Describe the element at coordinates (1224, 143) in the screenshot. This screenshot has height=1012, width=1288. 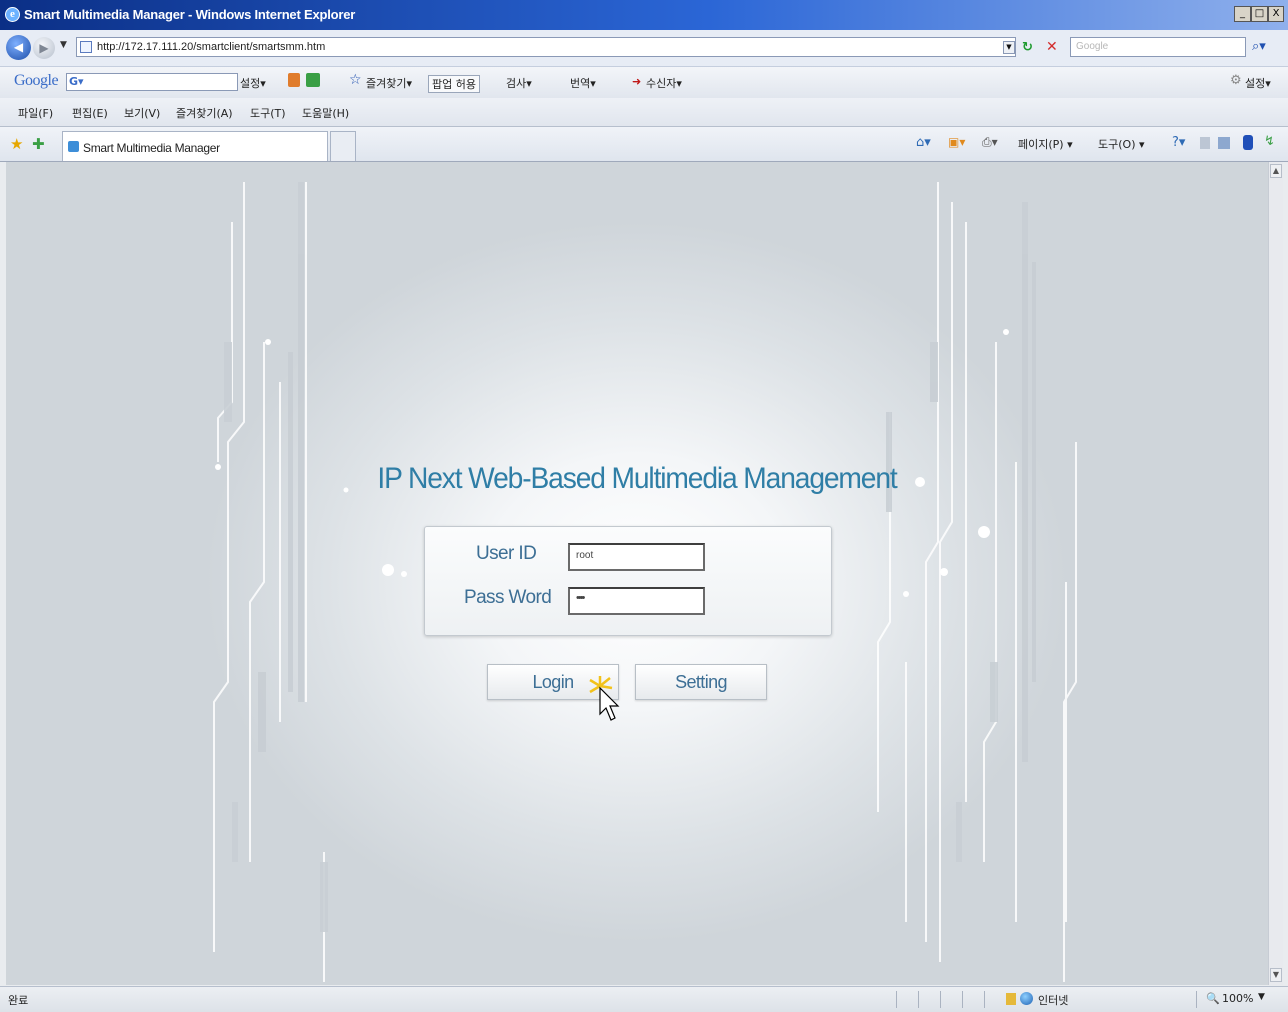
I see `messenger-icon` at that location.